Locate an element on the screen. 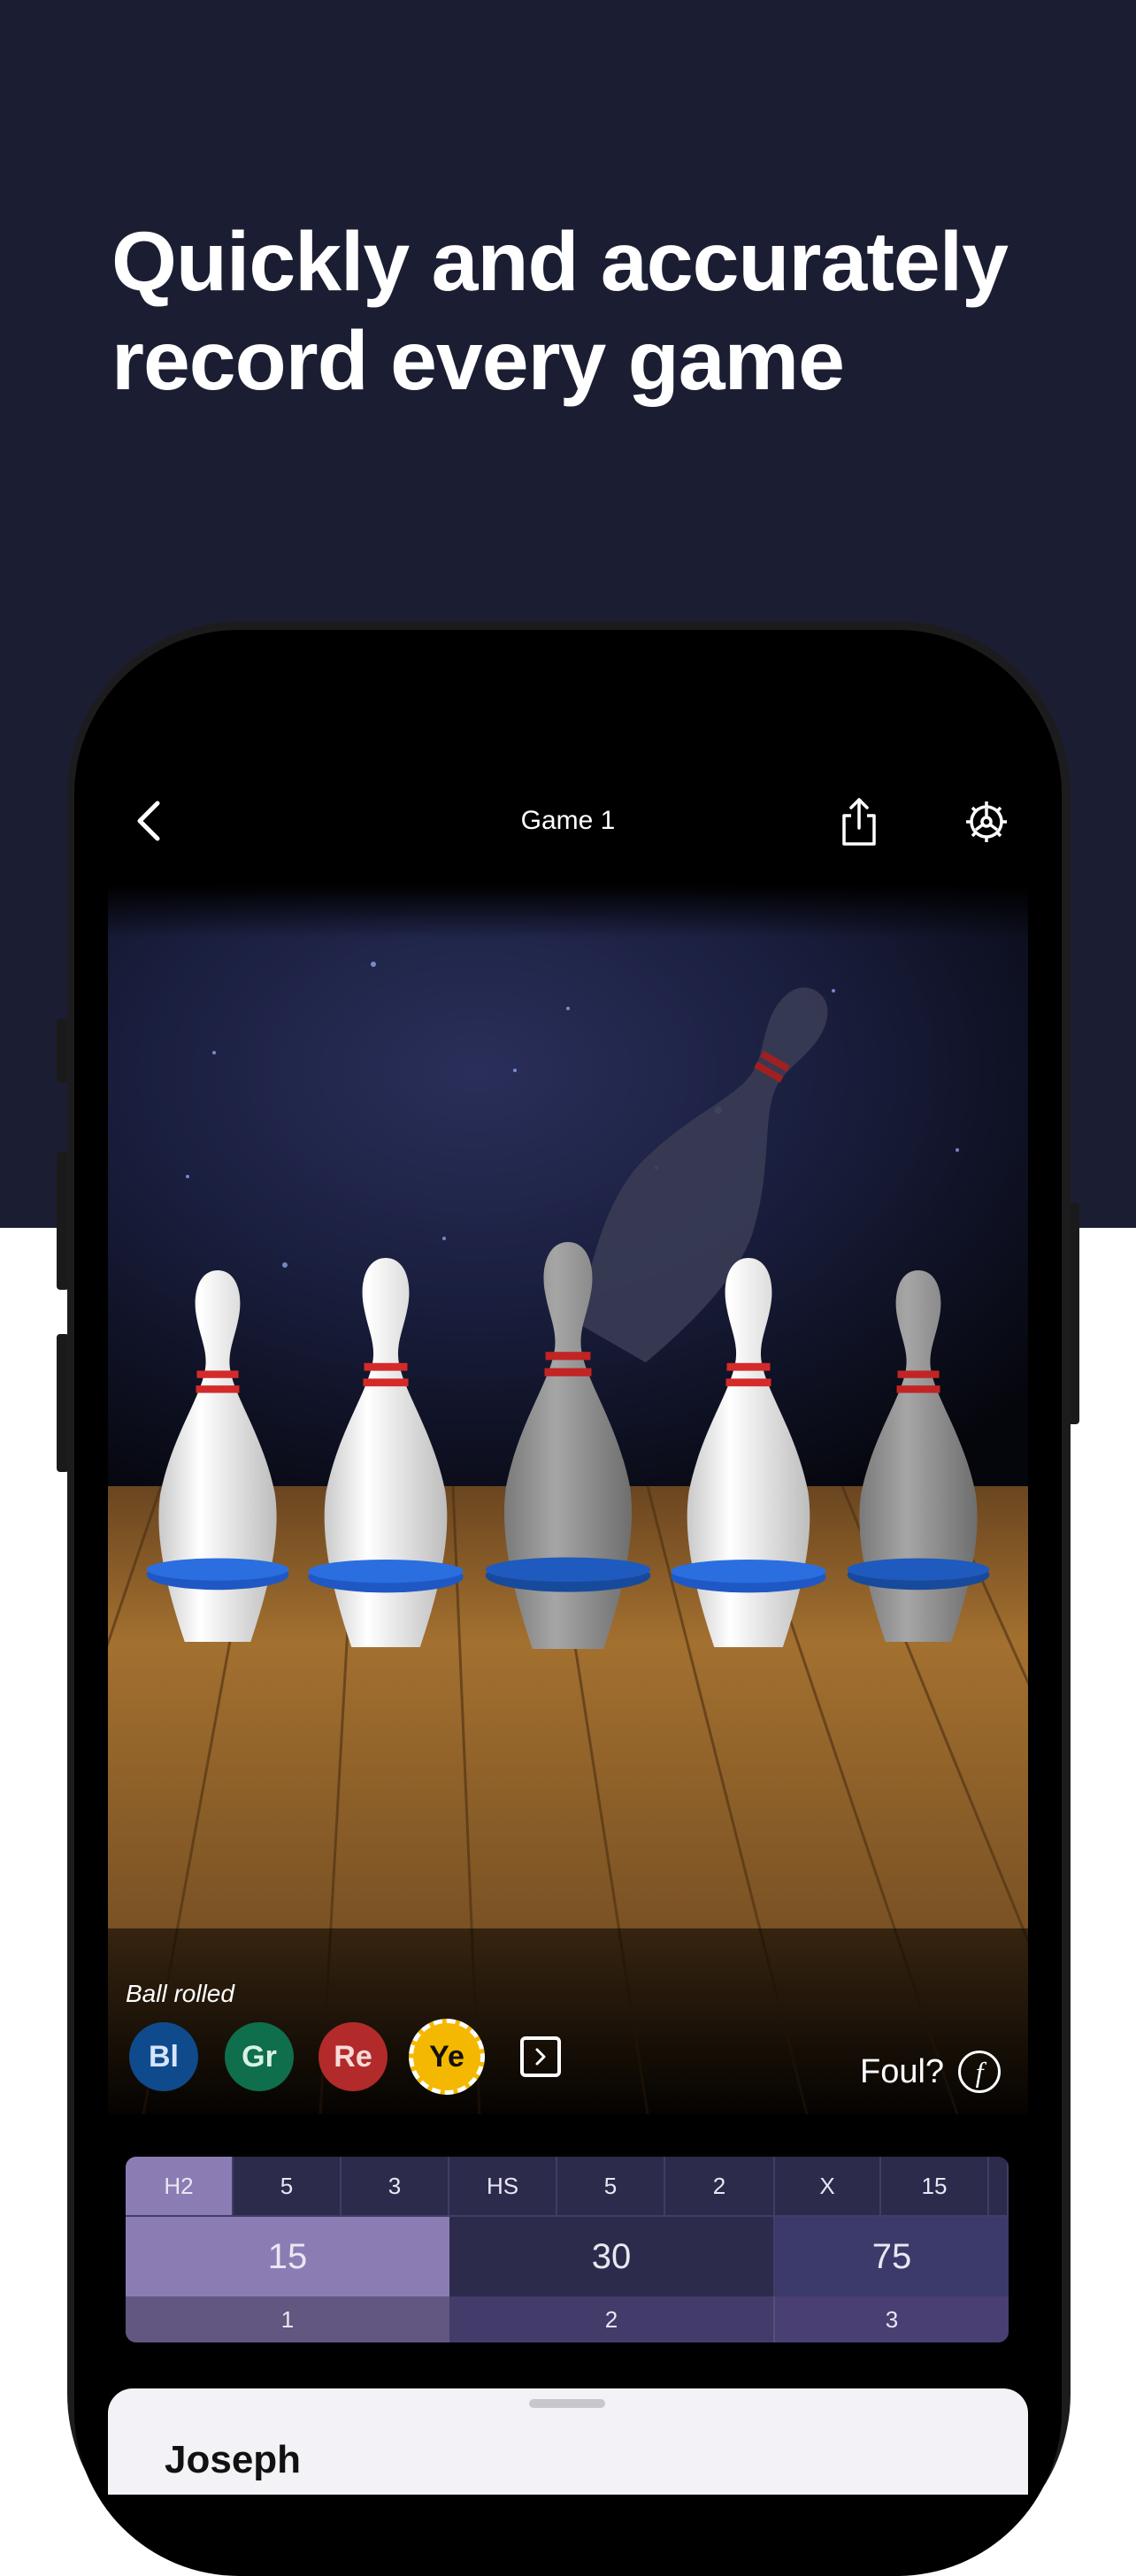  frame-3-roll-2: 15 is located at coordinates (935, 2187).